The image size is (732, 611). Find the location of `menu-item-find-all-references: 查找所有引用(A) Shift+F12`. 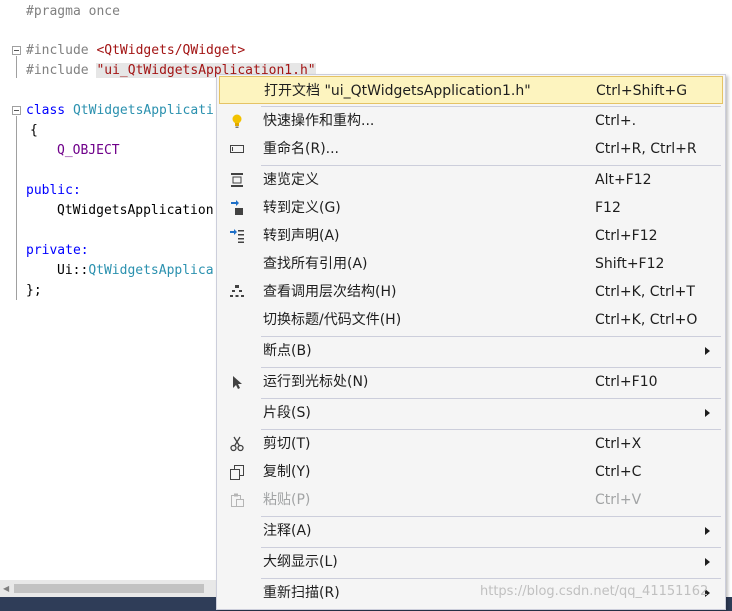

menu-item-find-all-references: 查找所有引用(A) Shift+F12 is located at coordinates (471, 264).